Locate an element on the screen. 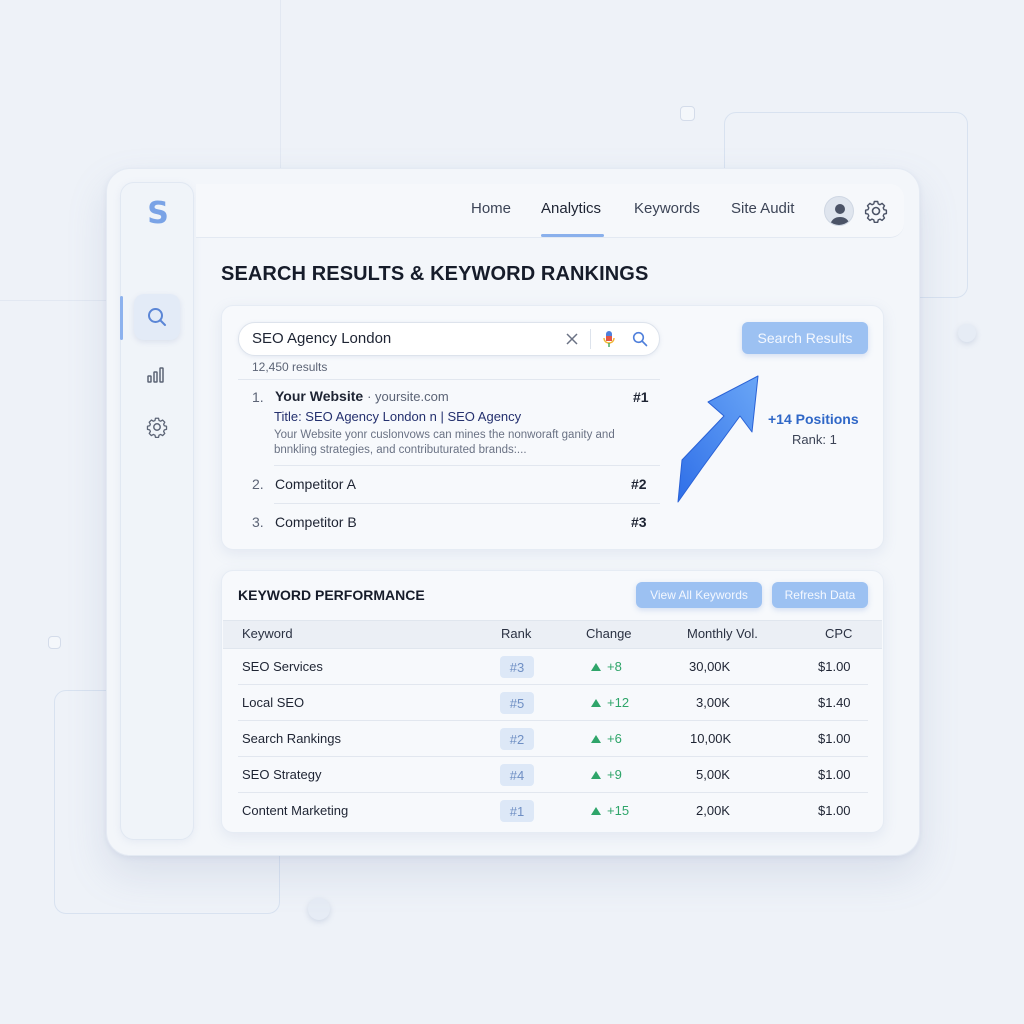  column-header-change: Change is located at coordinates (609, 633).